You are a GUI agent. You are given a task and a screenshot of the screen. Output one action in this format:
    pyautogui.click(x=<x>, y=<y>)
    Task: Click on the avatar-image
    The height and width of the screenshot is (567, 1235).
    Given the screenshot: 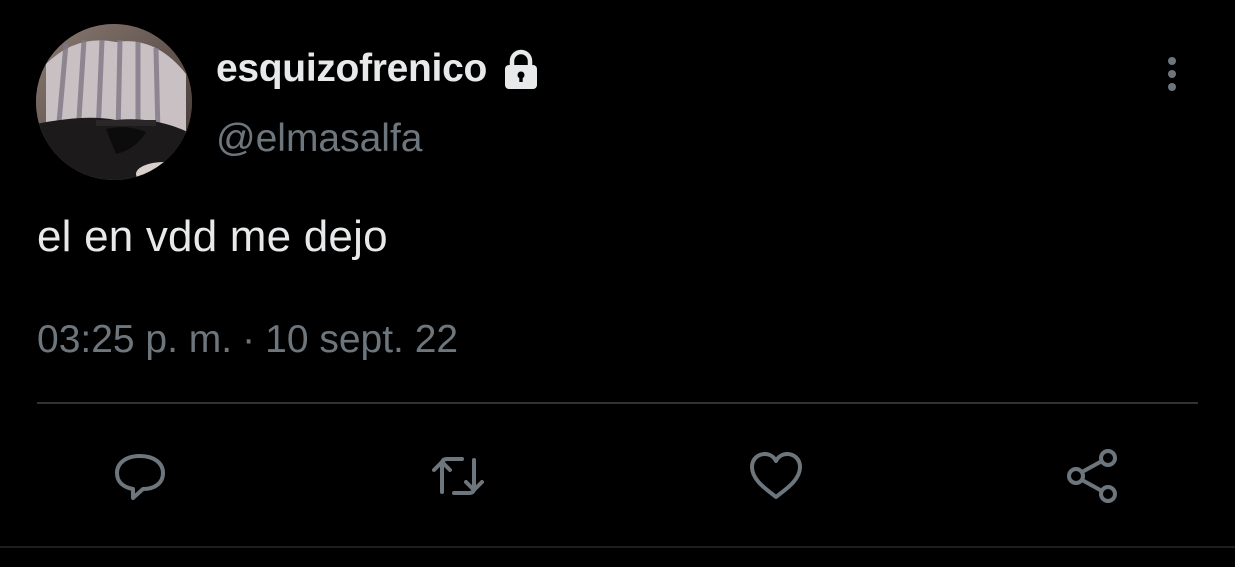 What is the action you would take?
    pyautogui.click(x=114, y=102)
    